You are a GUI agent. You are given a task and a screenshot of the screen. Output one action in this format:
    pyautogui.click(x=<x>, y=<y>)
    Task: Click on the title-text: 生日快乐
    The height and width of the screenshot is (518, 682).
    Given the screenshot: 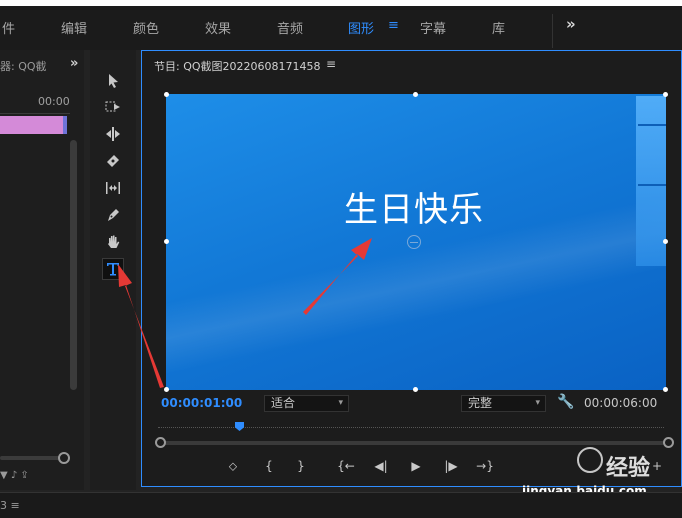 What is the action you would take?
    pyautogui.click(x=414, y=206)
    